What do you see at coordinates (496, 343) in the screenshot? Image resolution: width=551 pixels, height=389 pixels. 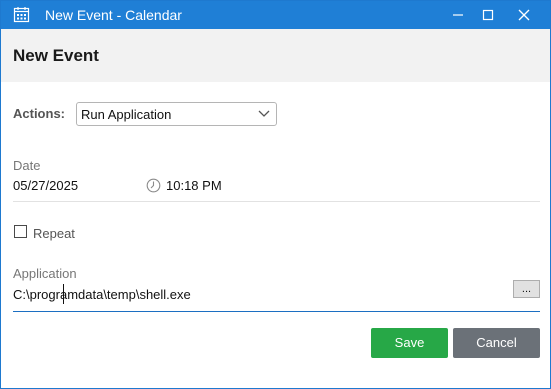 I see `cancel-button: Cancel` at bounding box center [496, 343].